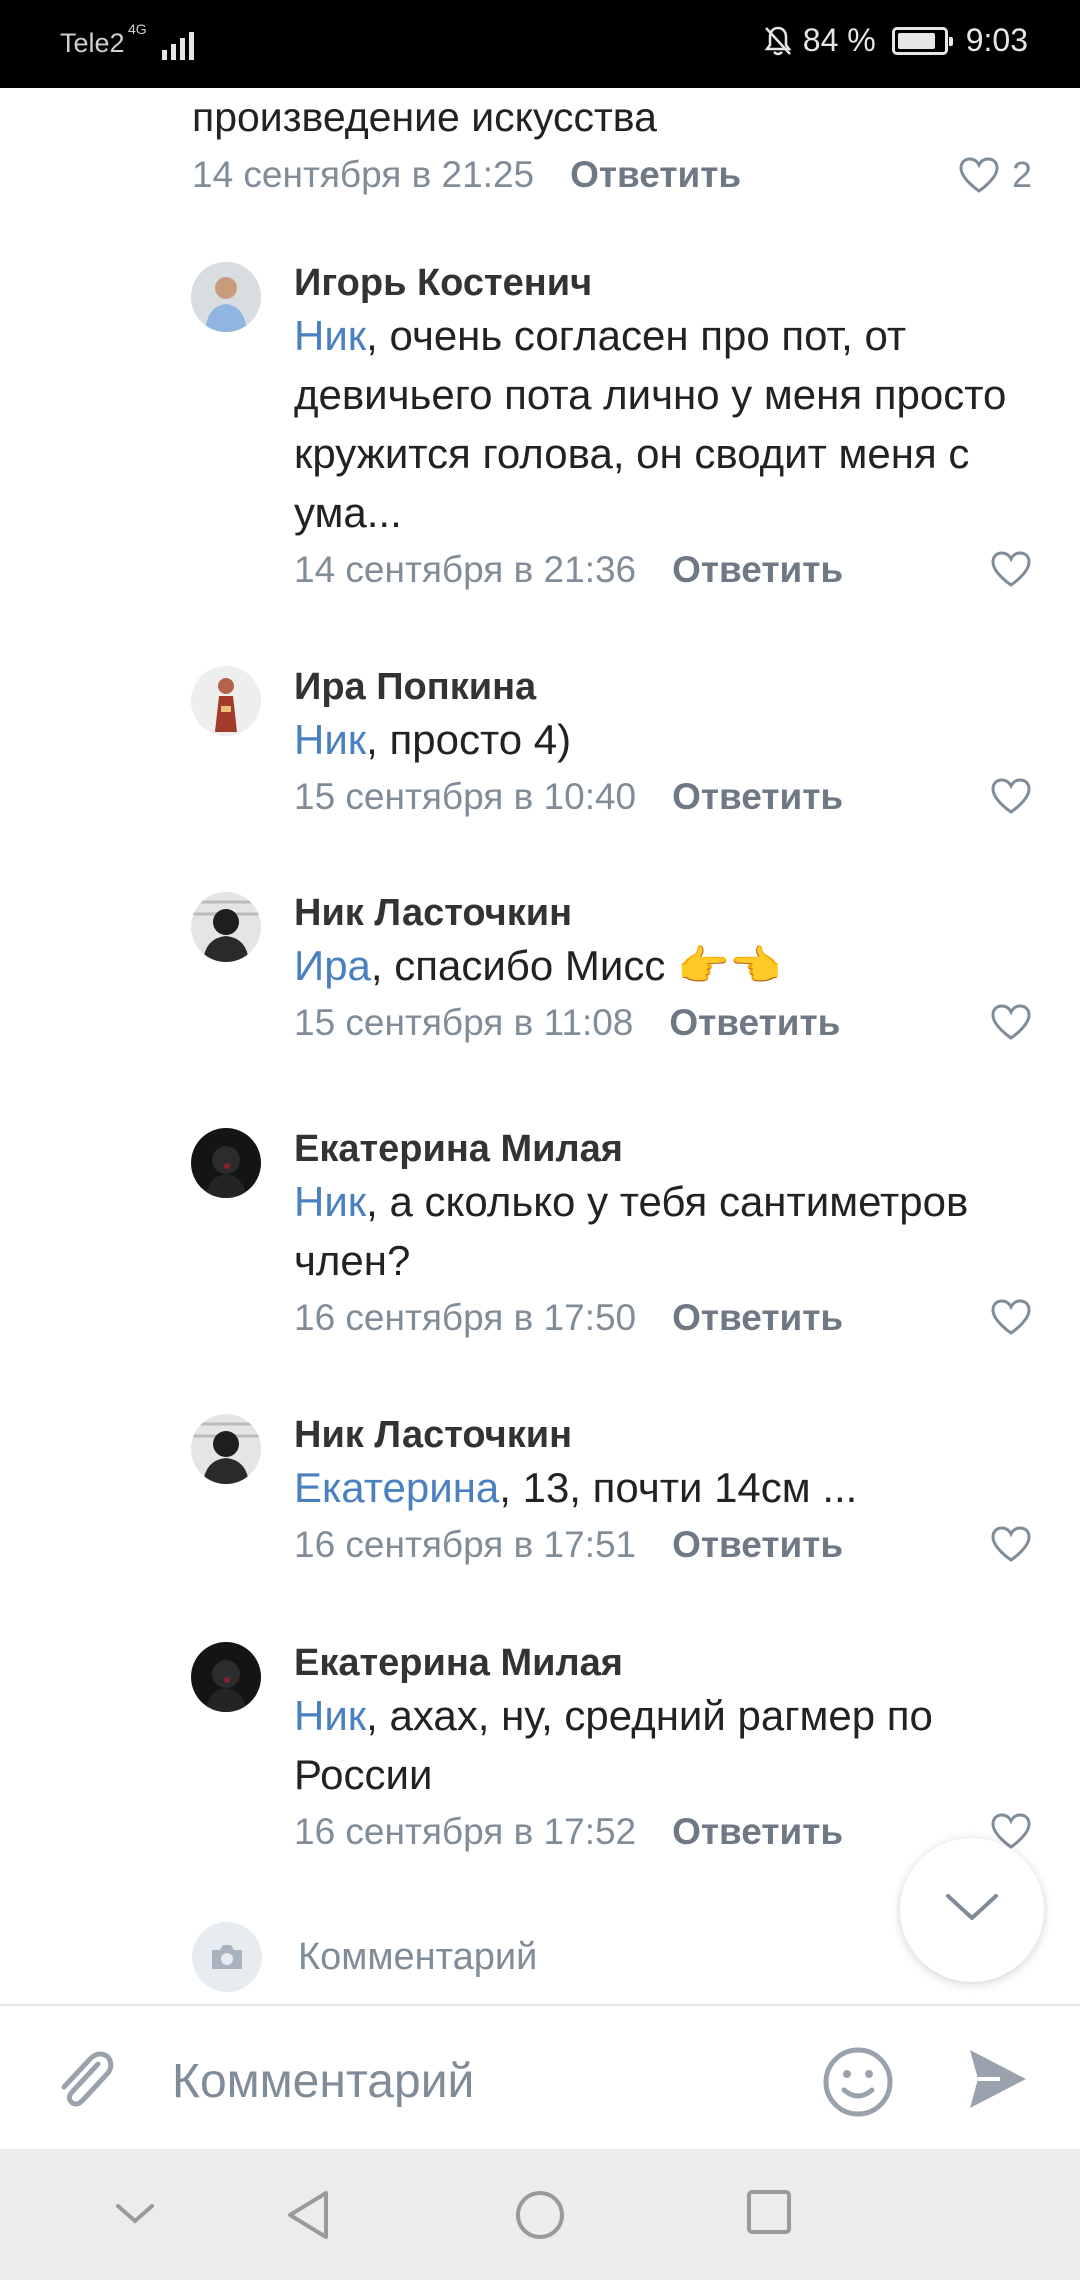 The width and height of the screenshot is (1080, 2280). Describe the element at coordinates (86, 2080) in the screenshot. I see `paperclip-icon` at that location.